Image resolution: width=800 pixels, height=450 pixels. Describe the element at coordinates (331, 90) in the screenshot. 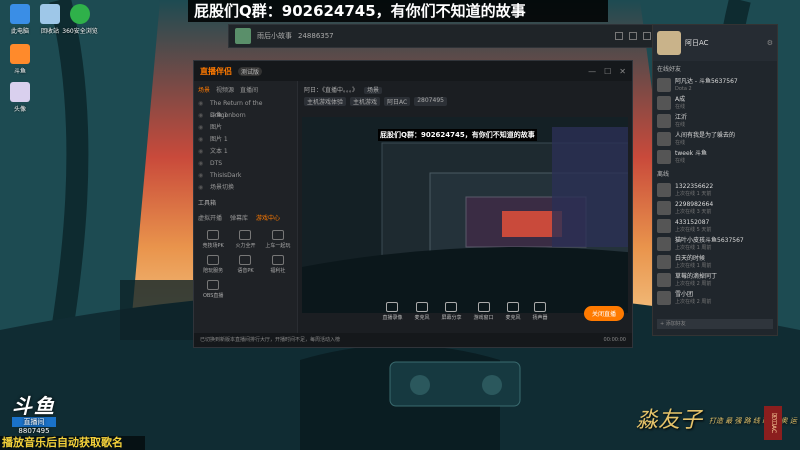

I see `broadcaster-name: 阿日：《直播中。。。》` at that location.